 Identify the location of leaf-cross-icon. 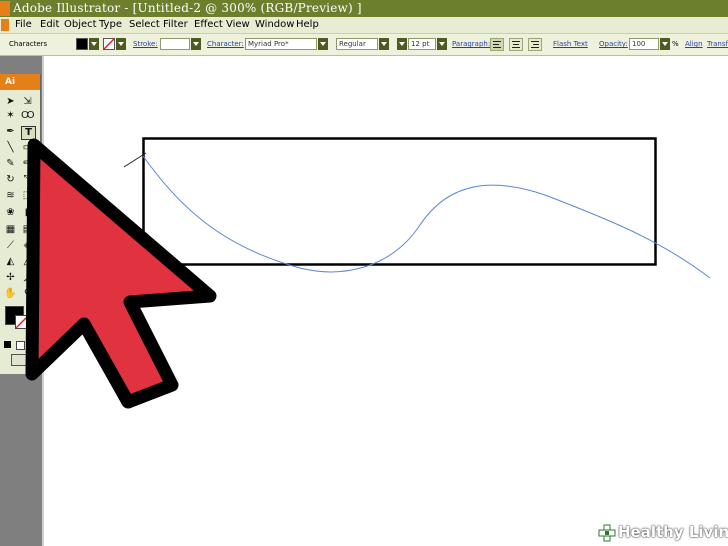
(607, 533).